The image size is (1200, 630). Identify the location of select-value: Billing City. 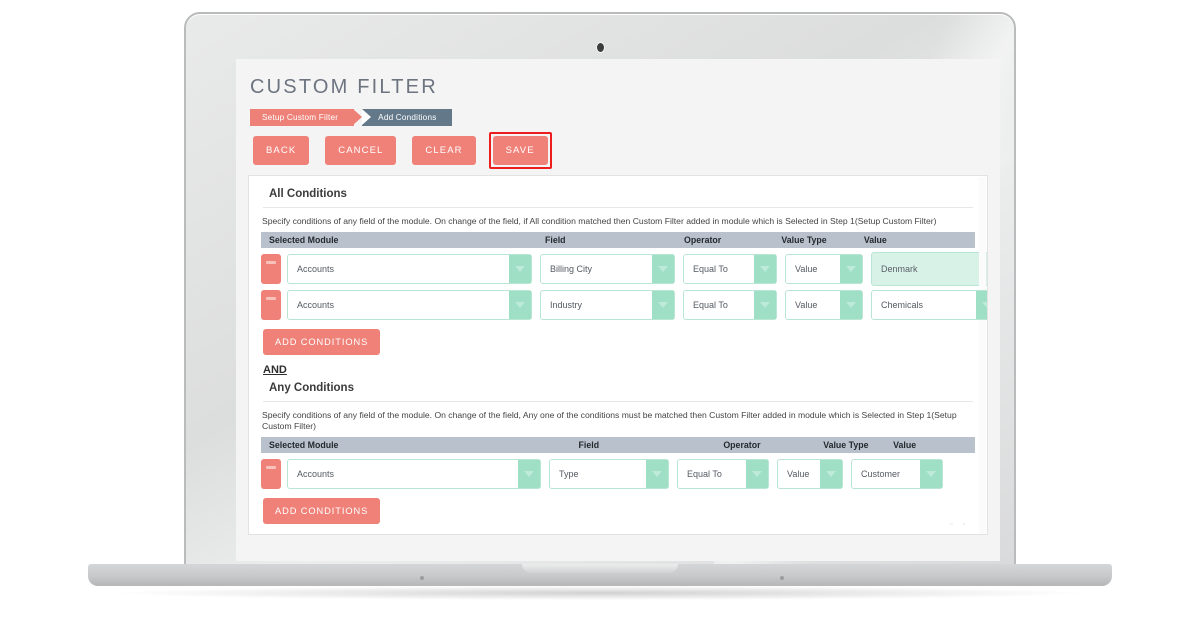
(571, 268).